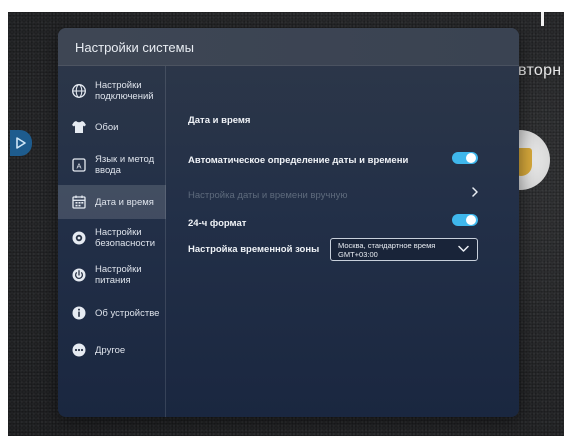 The width and height of the screenshot is (564, 438). I want to click on format24-label: 24-ч формат, so click(217, 223).